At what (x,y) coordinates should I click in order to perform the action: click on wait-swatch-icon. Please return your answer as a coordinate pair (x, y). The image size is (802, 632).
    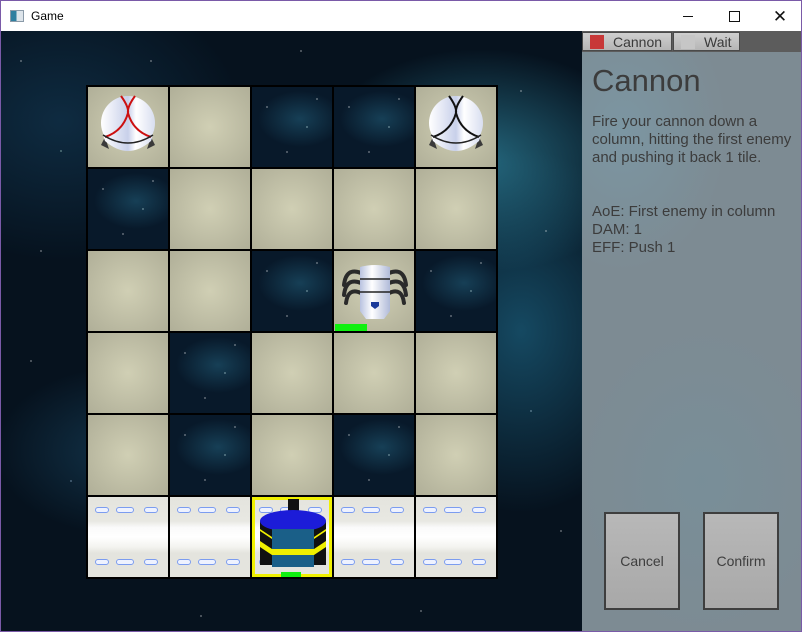
    Looking at the image, I should click on (688, 41).